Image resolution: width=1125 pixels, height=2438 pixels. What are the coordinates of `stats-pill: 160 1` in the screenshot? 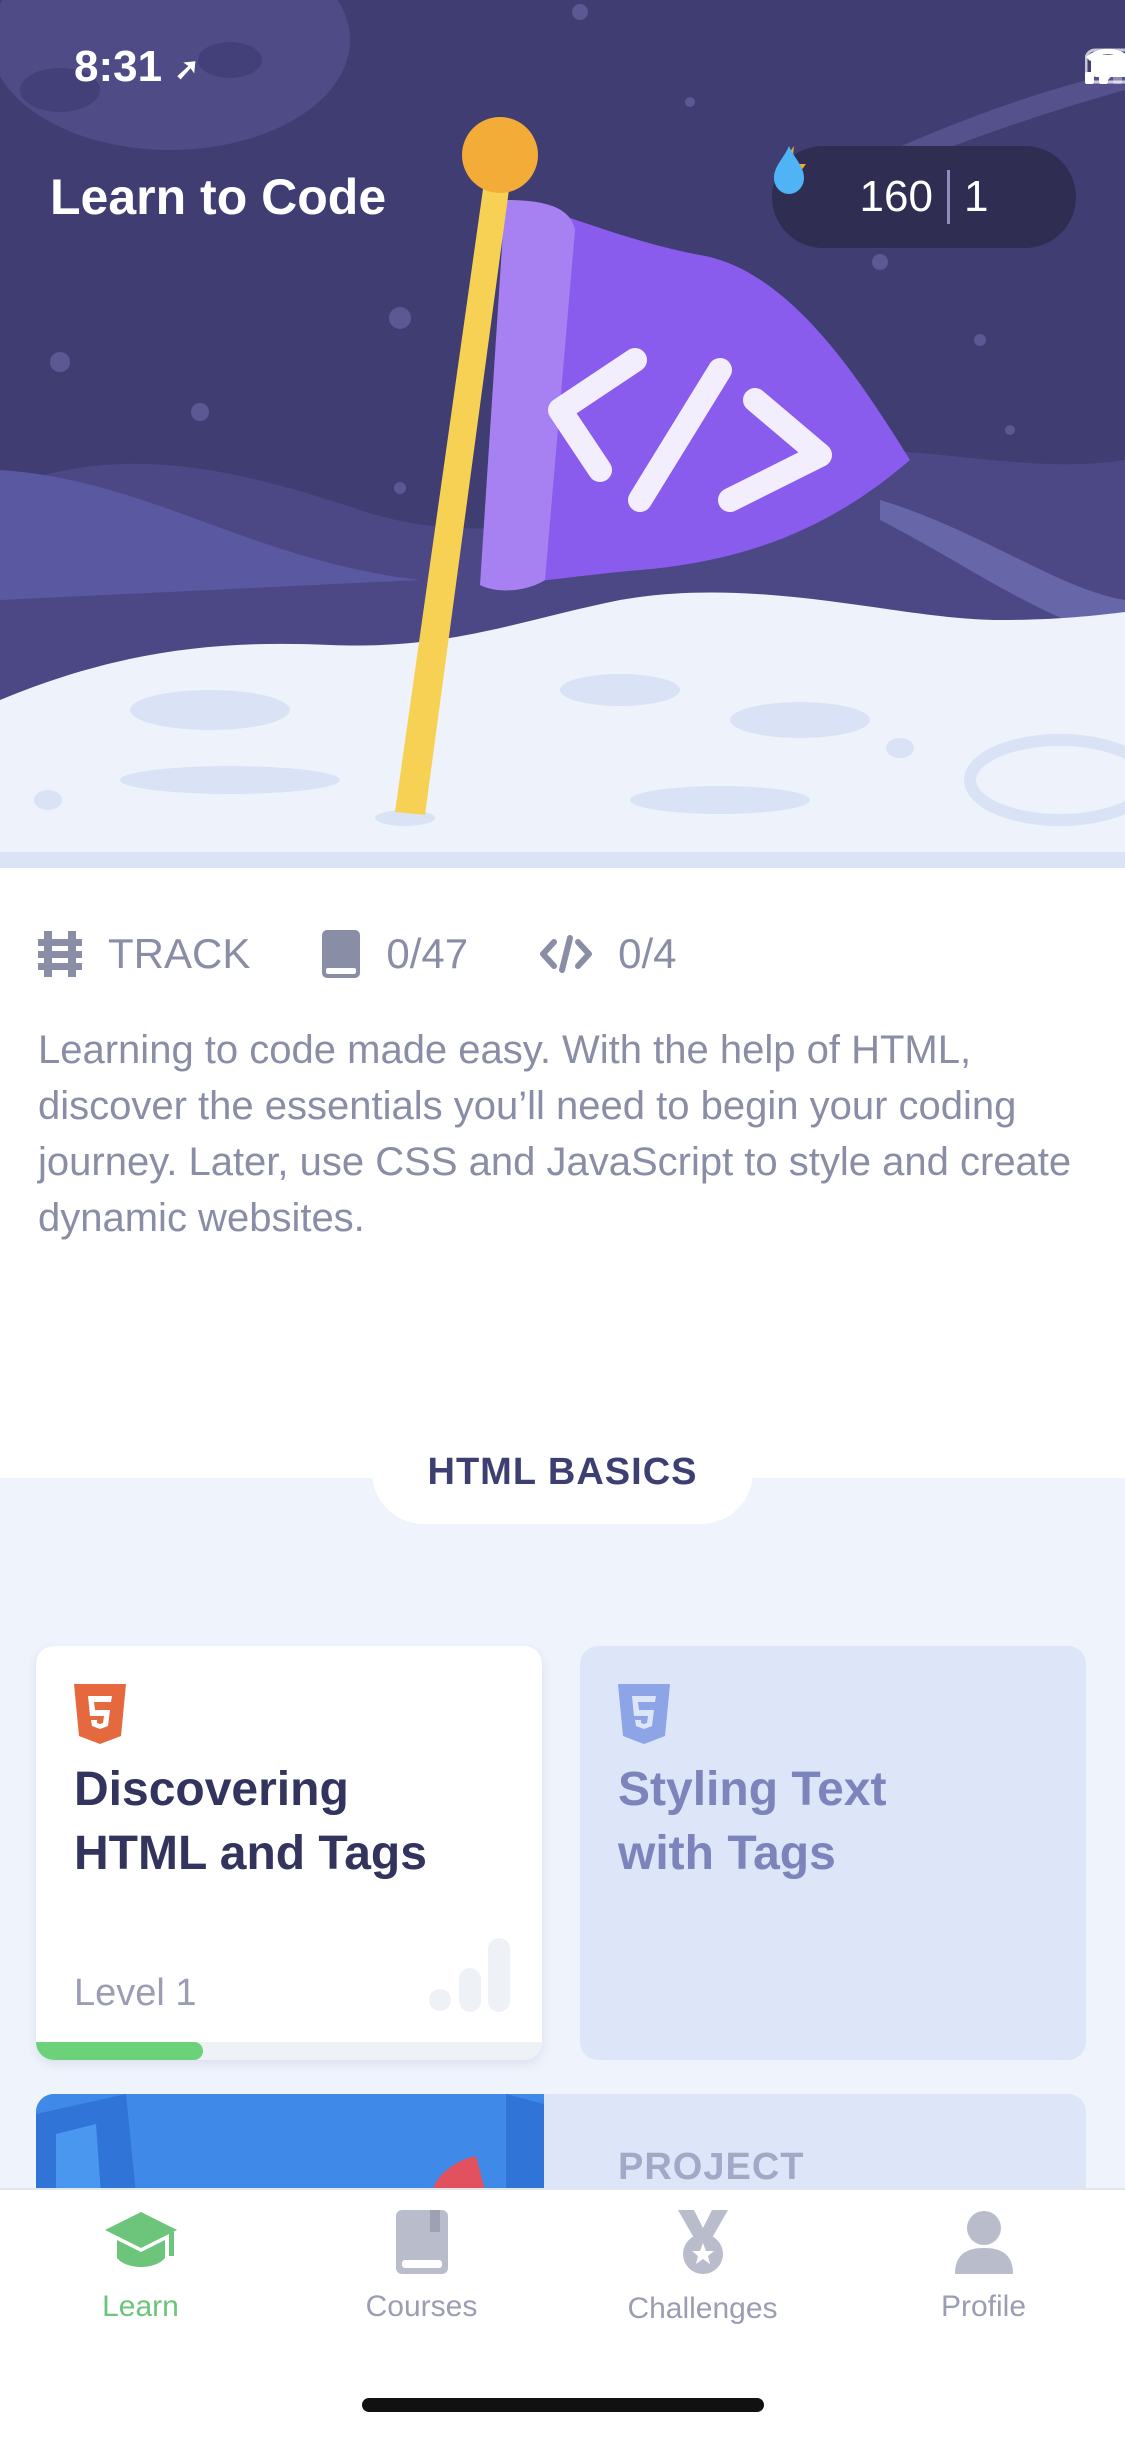 It's located at (924, 197).